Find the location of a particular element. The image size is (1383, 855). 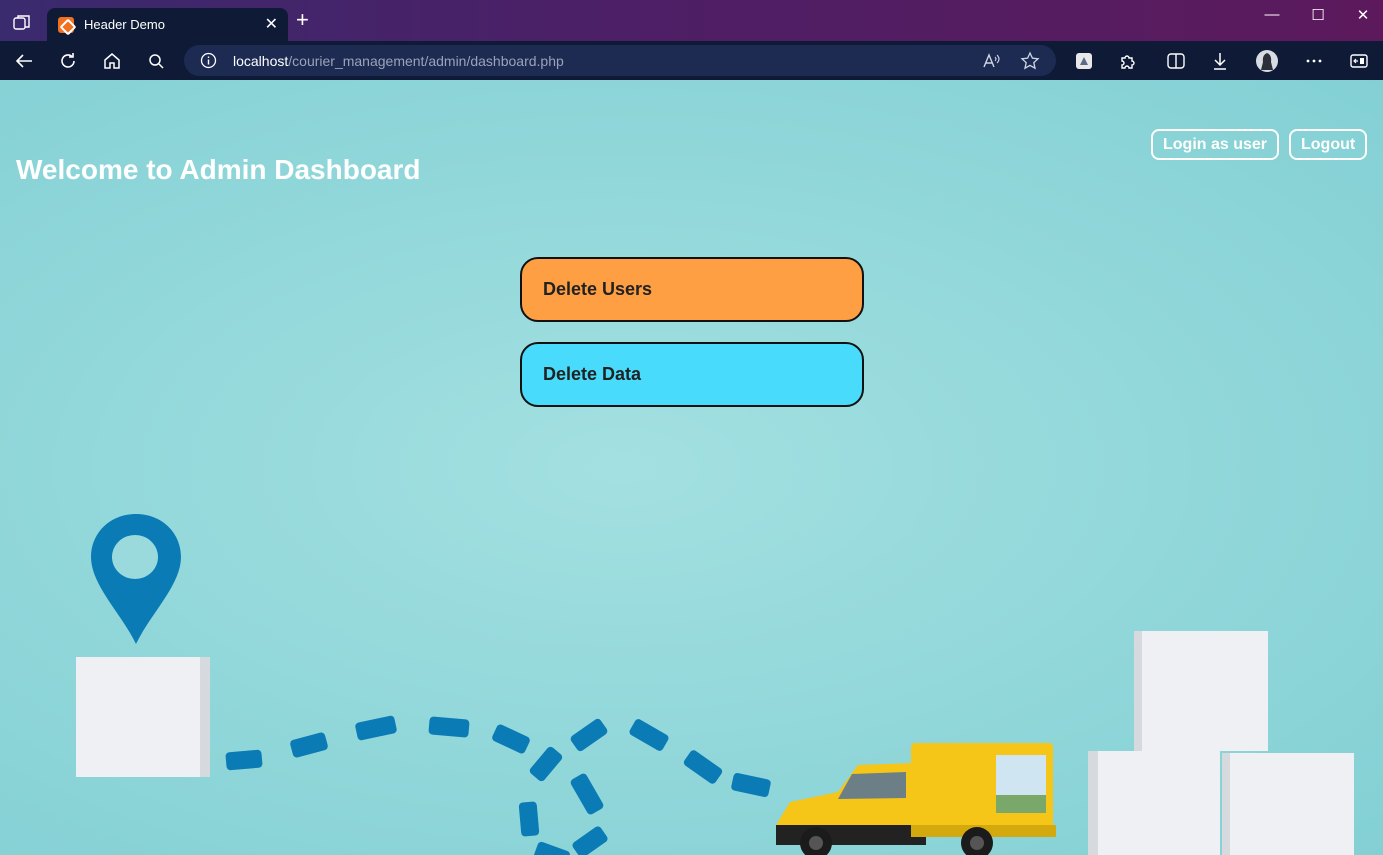

read-aloud-icon is located at coordinates (991, 61).